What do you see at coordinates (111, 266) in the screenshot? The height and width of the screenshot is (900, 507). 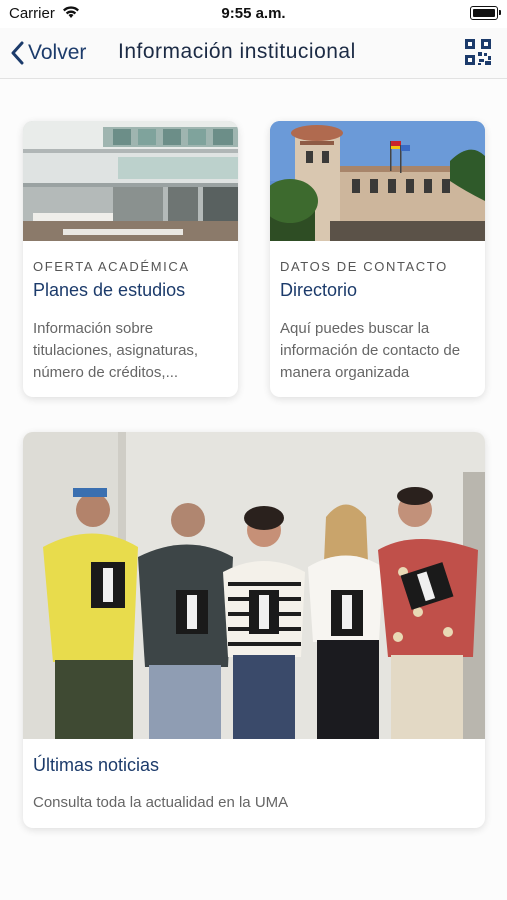 I see `card-eyebrow: OFERTA ACADÉMICA` at bounding box center [111, 266].